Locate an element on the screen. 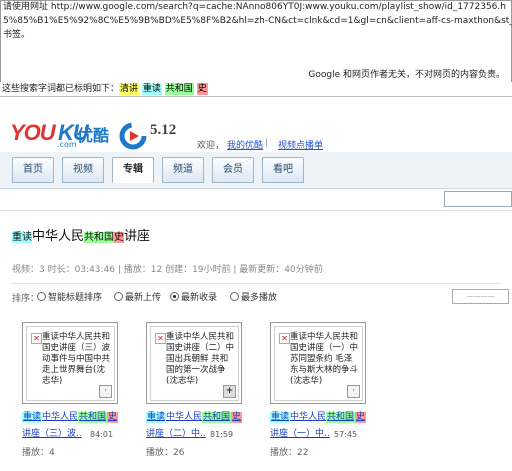  tab-member: 会员 is located at coordinates (233, 170).